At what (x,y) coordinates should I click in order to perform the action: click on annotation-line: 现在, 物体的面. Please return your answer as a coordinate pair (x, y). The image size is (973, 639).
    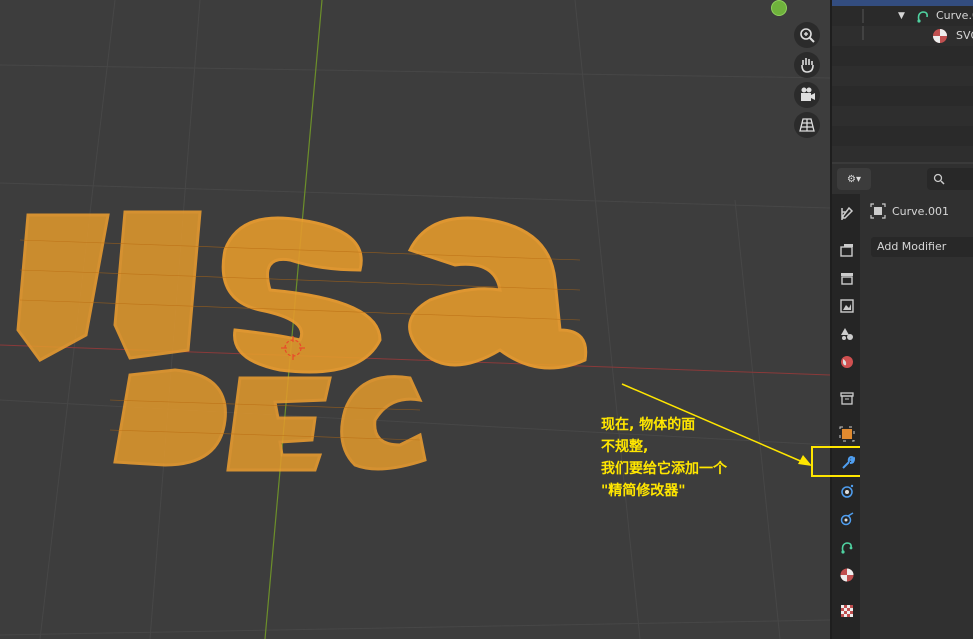
    Looking at the image, I should click on (648, 425).